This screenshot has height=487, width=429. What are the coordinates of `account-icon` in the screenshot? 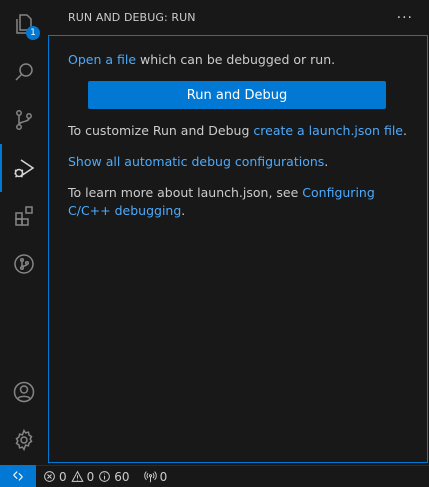 It's located at (24, 392).